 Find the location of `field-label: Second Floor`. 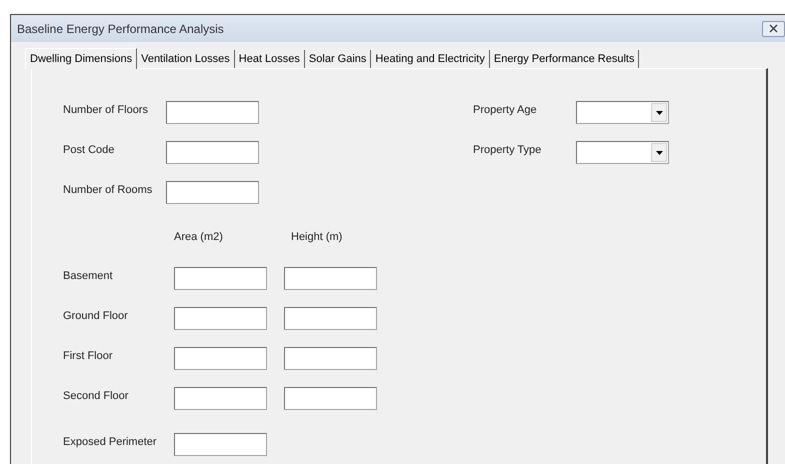

field-label: Second Floor is located at coordinates (96, 396).